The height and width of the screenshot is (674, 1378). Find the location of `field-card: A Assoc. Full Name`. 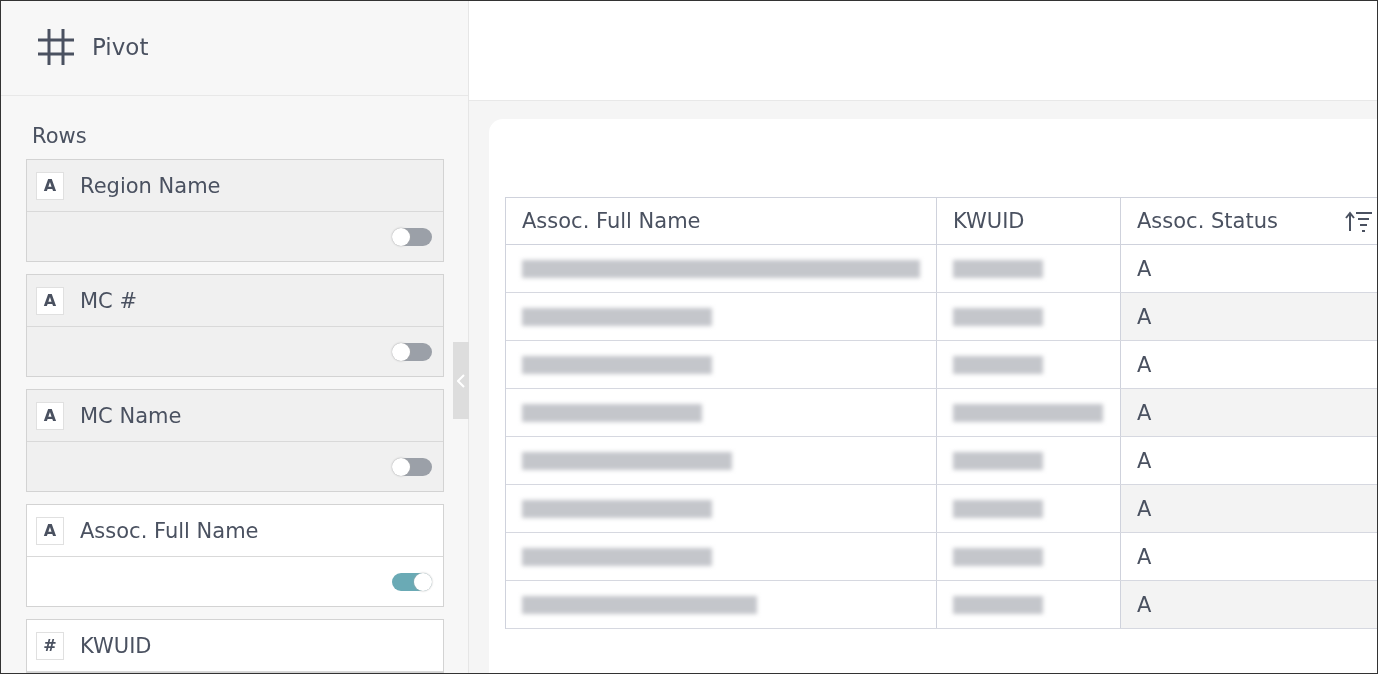

field-card: A Assoc. Full Name is located at coordinates (235, 555).